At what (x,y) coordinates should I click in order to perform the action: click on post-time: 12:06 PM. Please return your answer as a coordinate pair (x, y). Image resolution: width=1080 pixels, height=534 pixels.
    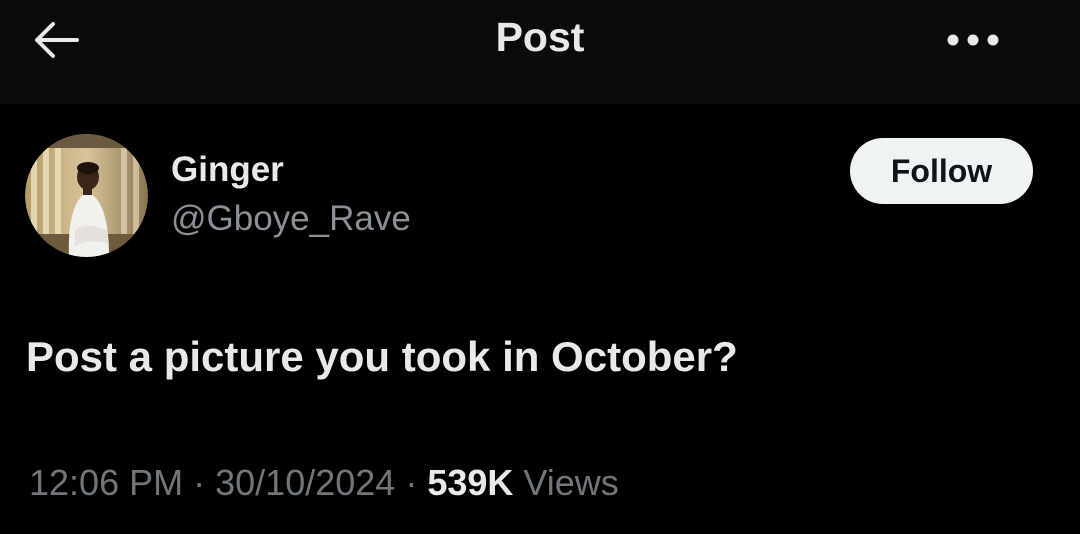
    Looking at the image, I should click on (106, 482).